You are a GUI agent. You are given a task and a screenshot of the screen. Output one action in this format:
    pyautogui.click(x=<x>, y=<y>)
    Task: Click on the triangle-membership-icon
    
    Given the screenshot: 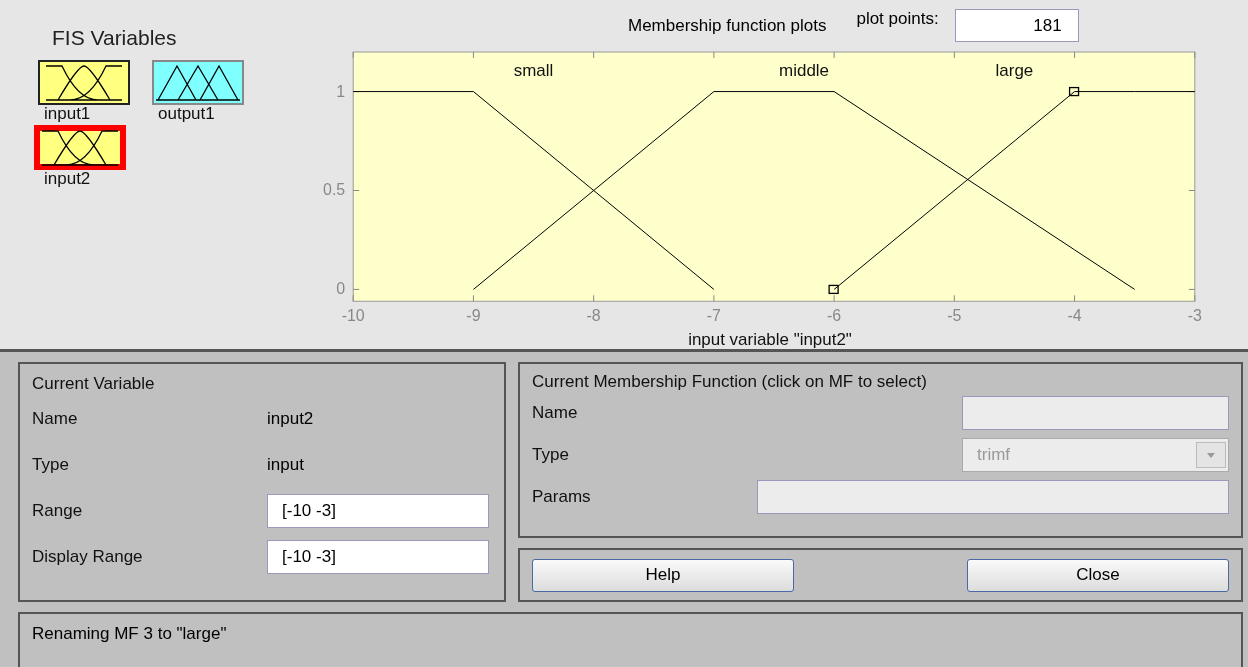 What is the action you would take?
    pyautogui.click(x=198, y=82)
    